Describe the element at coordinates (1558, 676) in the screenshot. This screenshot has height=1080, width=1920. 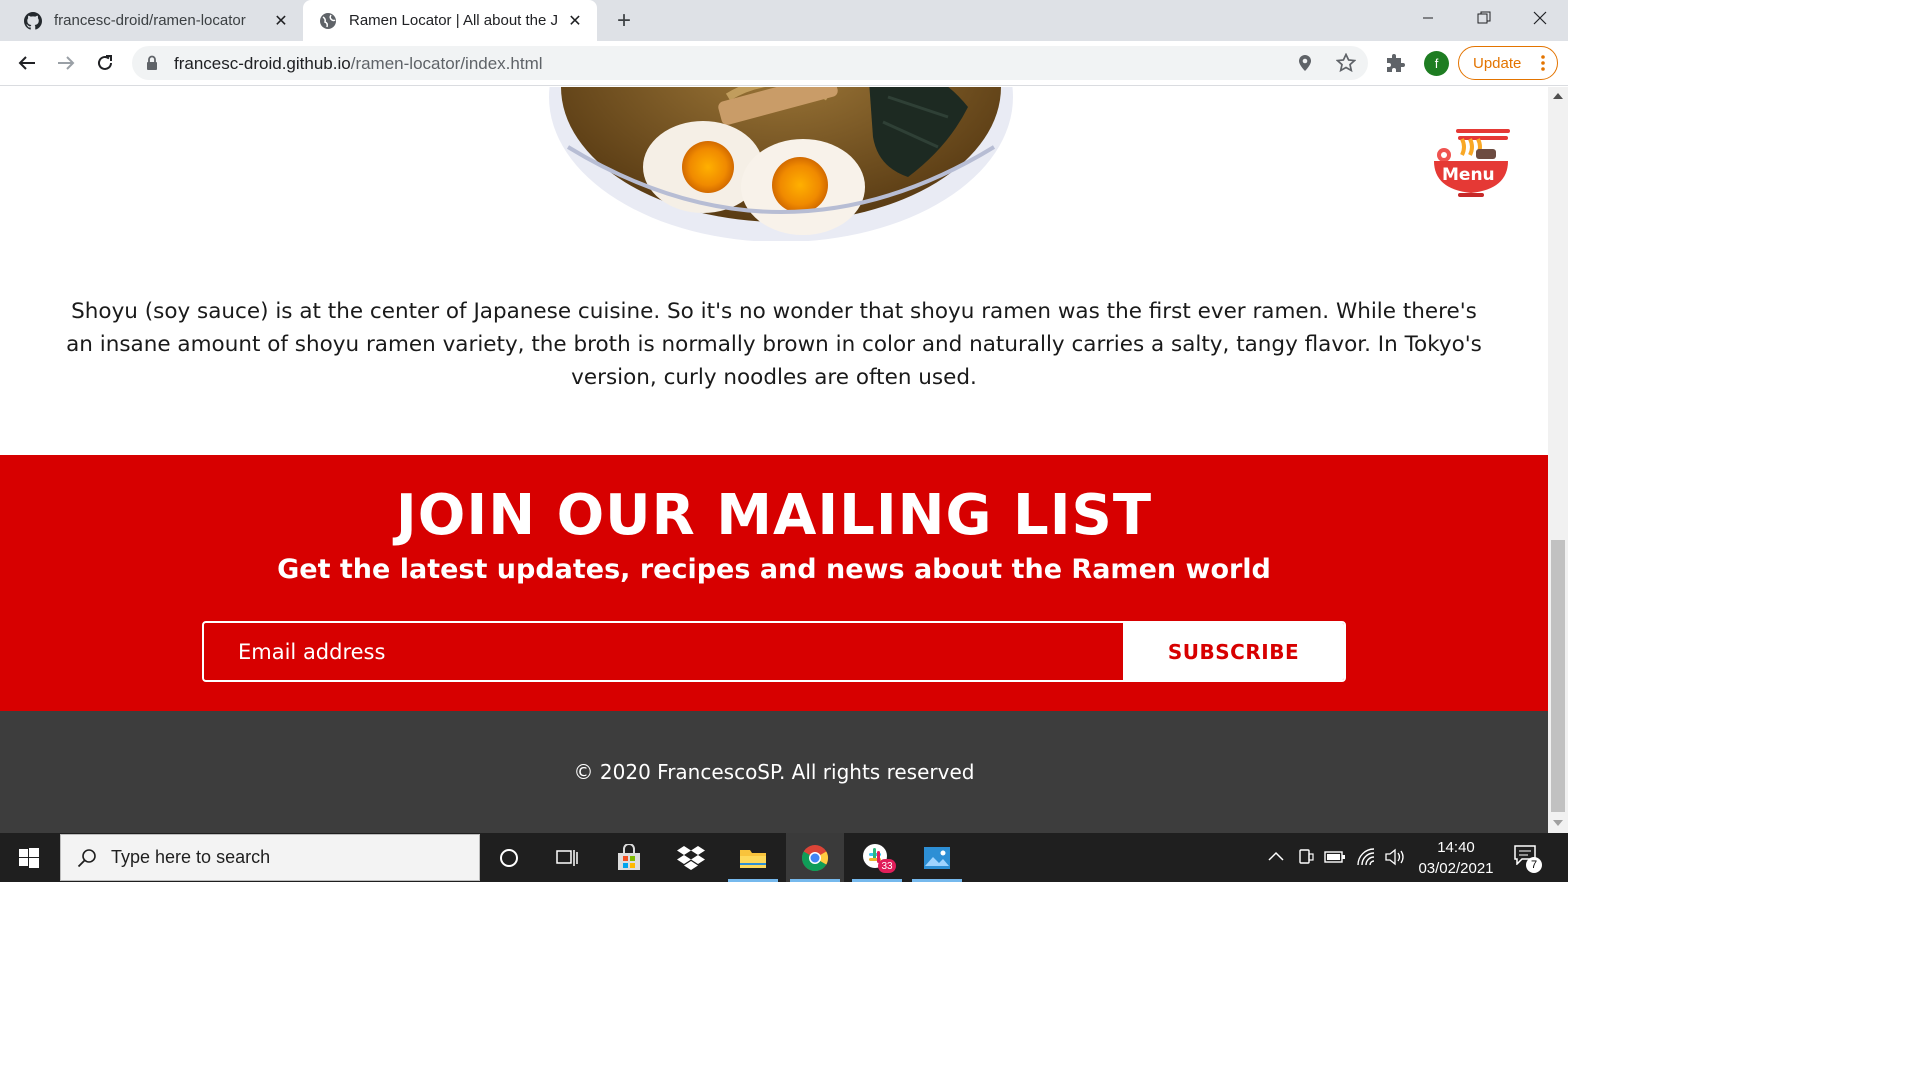
I see `scrollbar-thumb` at that location.